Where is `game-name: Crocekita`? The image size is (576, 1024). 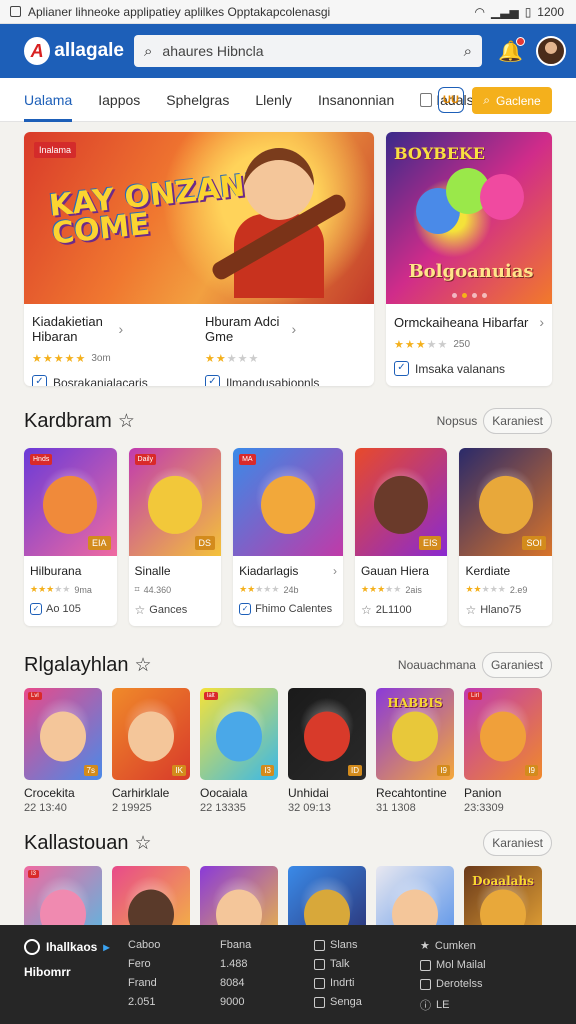
game-name: Crocekita is located at coordinates (49, 793).